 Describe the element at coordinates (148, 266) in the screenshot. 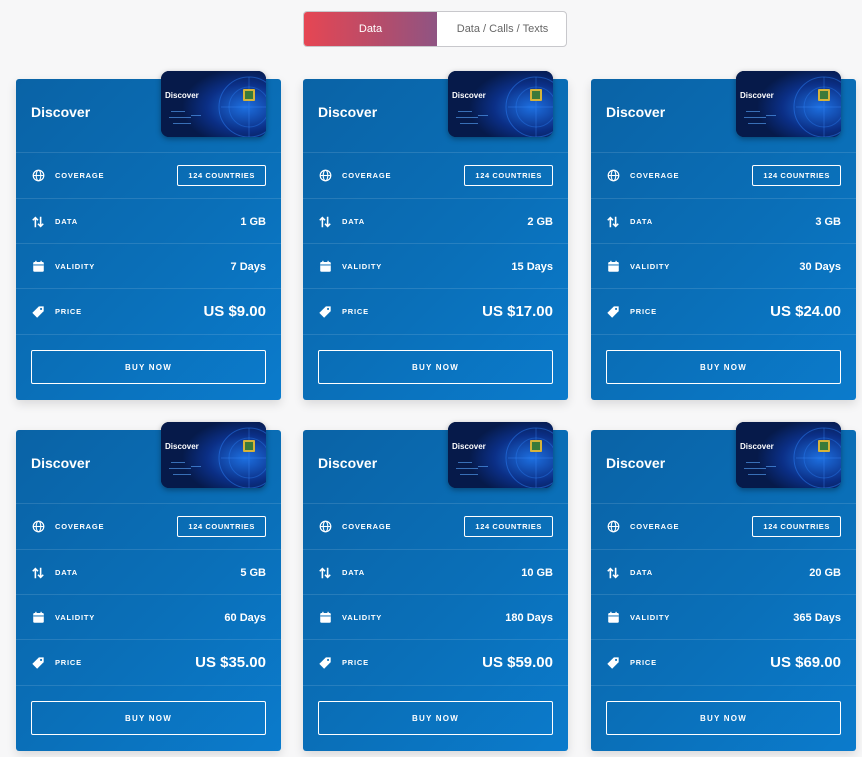

I see `validity-row: VALIDITY 7 Days` at that location.